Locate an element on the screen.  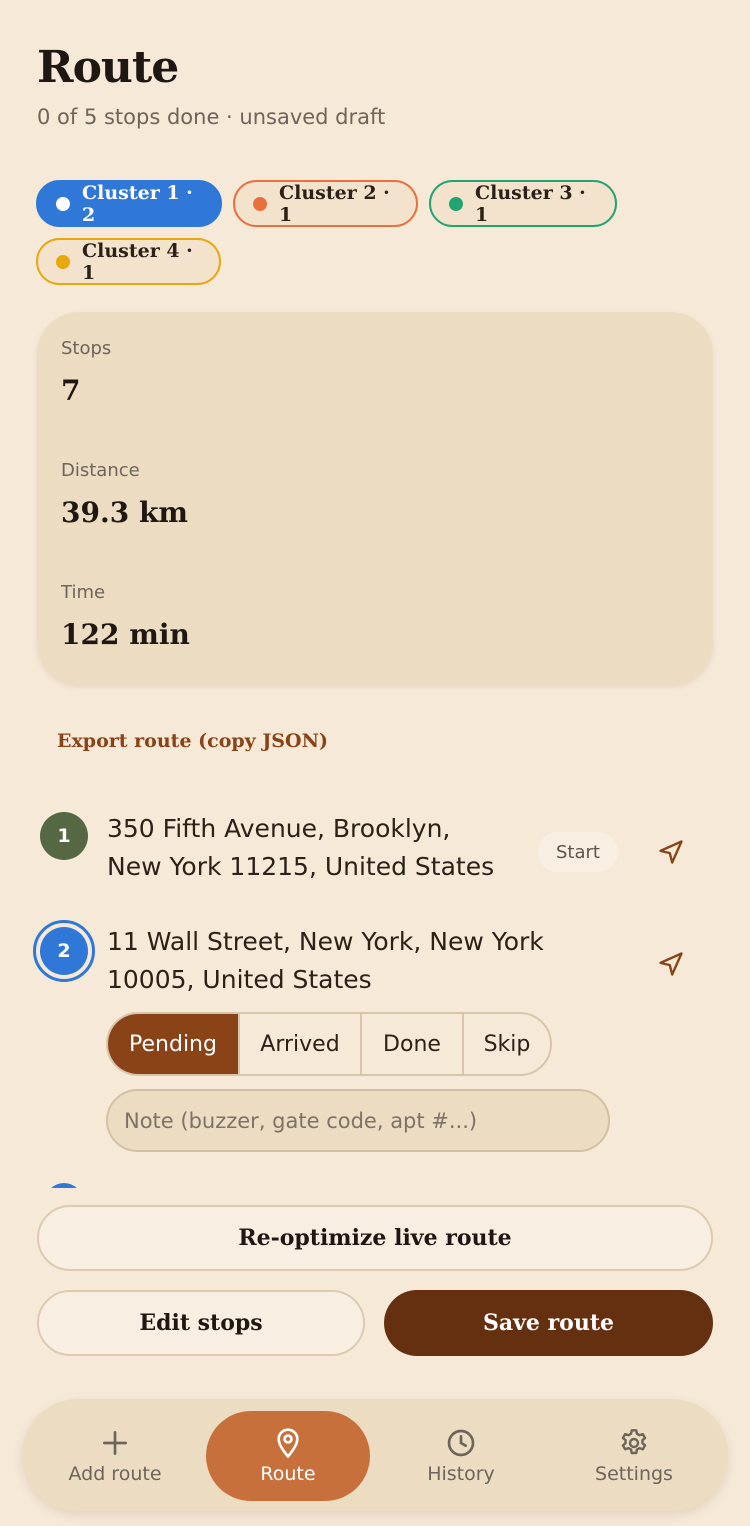
plus-icon is located at coordinates (115, 1443).